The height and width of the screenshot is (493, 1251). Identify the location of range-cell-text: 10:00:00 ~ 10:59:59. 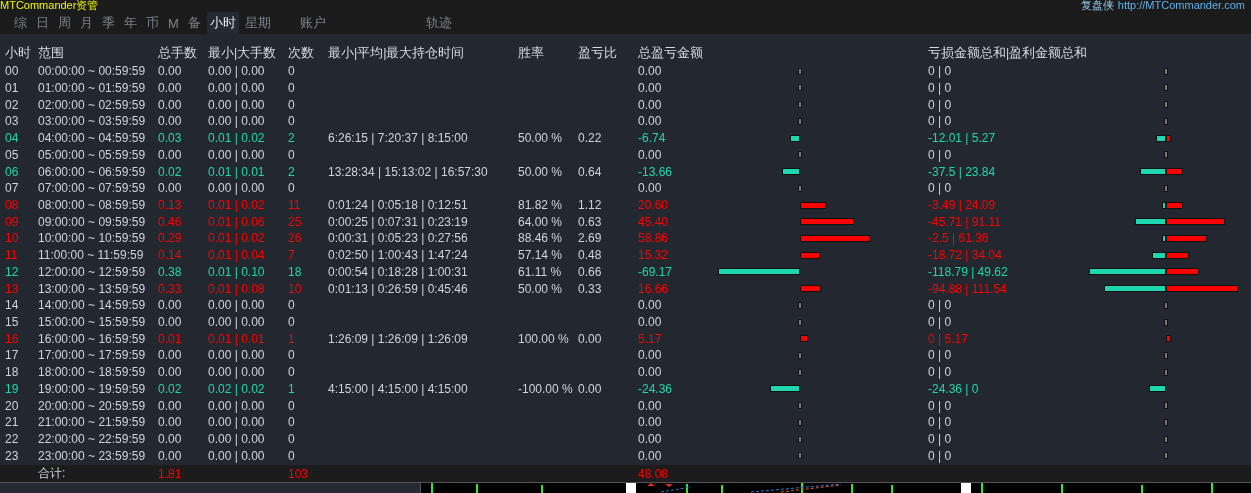
(92, 238).